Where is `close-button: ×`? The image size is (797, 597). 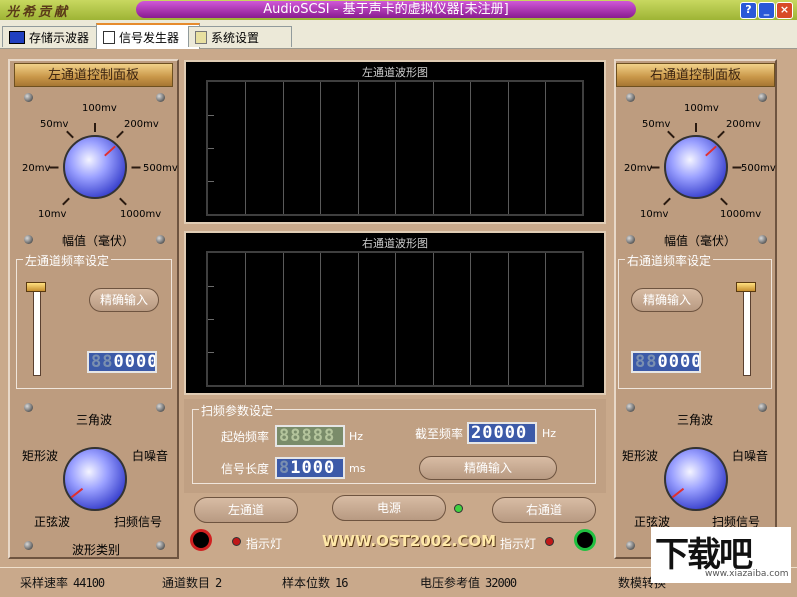
close-button: × is located at coordinates (784, 10).